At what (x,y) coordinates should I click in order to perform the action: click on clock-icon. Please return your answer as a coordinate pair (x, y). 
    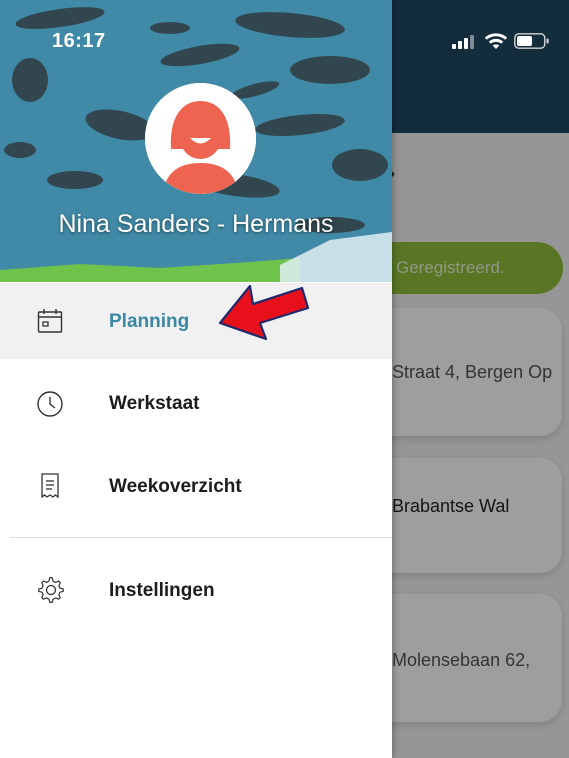
    Looking at the image, I should click on (50, 404).